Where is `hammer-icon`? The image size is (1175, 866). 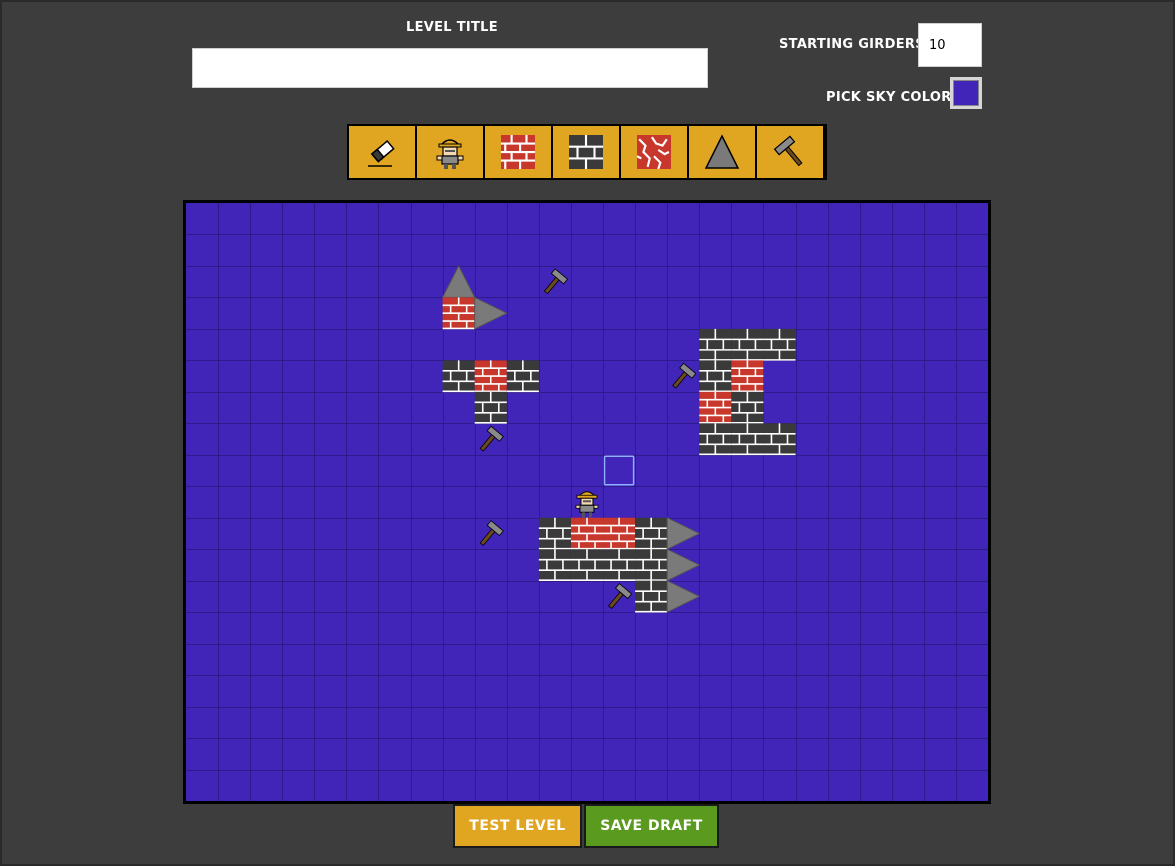 hammer-icon is located at coordinates (788, 151).